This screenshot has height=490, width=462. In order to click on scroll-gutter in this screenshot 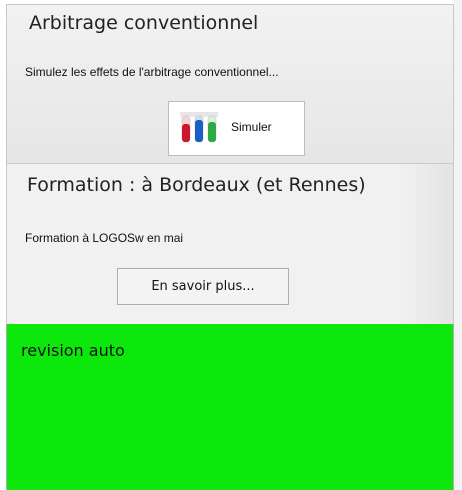, I will do `click(458, 245)`.